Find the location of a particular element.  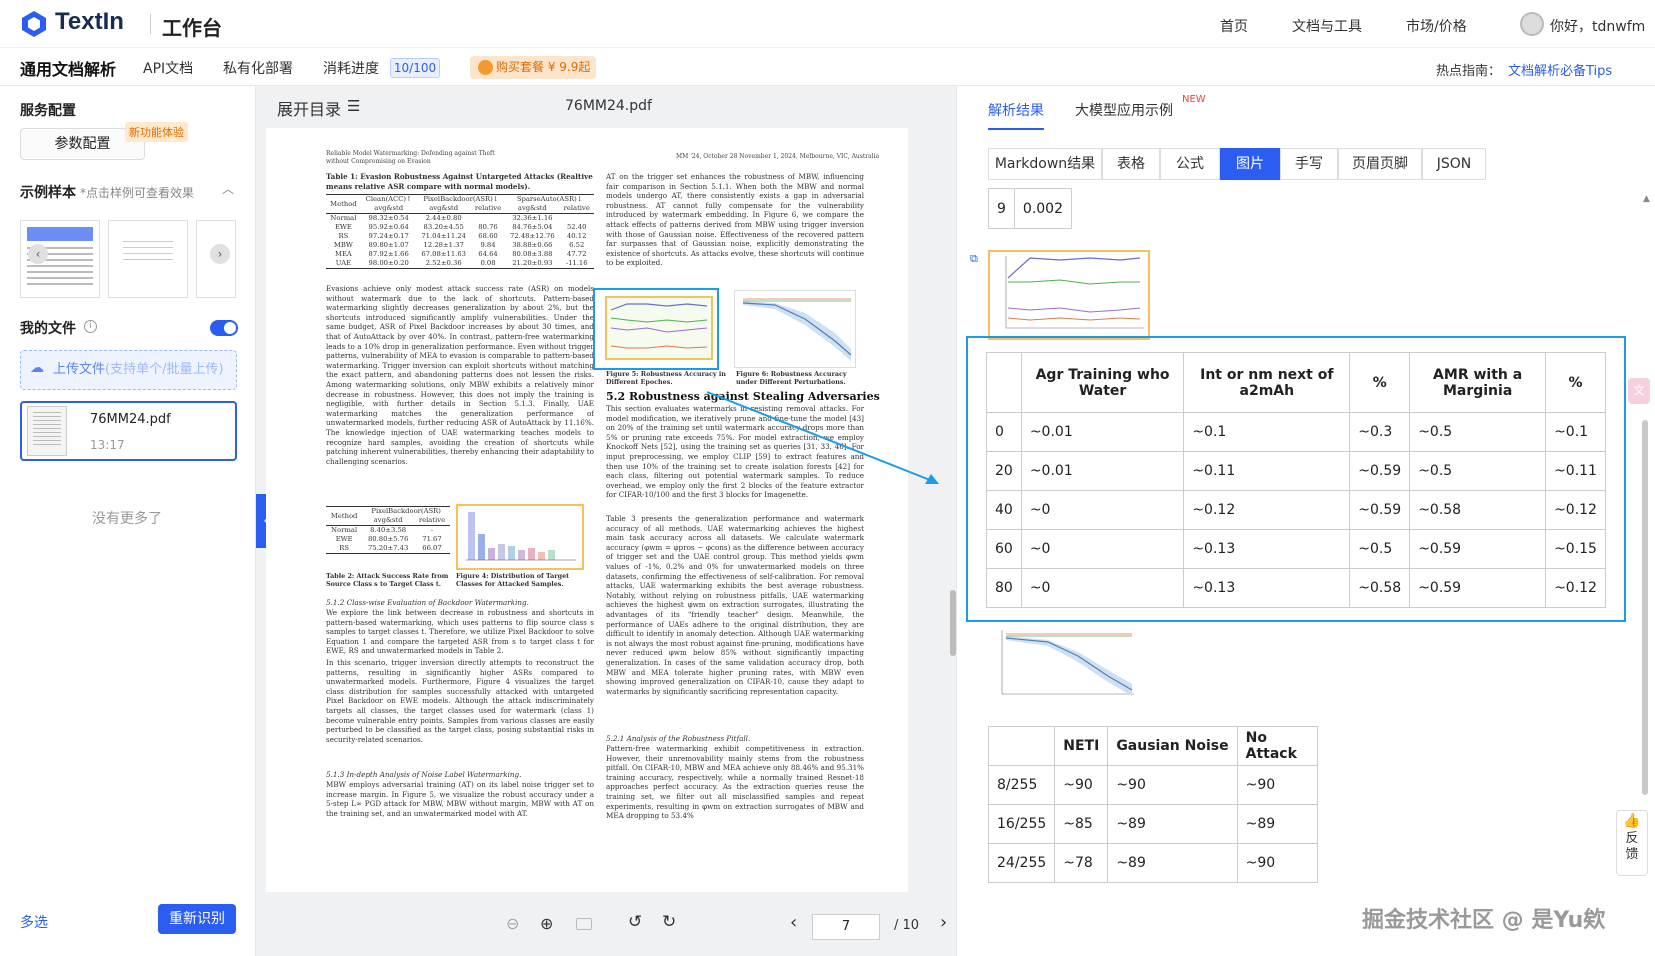

table-row: 0 ~0.01 ~0.1 ~0.3 ~0.5 ~0.1 is located at coordinates (1296, 432).